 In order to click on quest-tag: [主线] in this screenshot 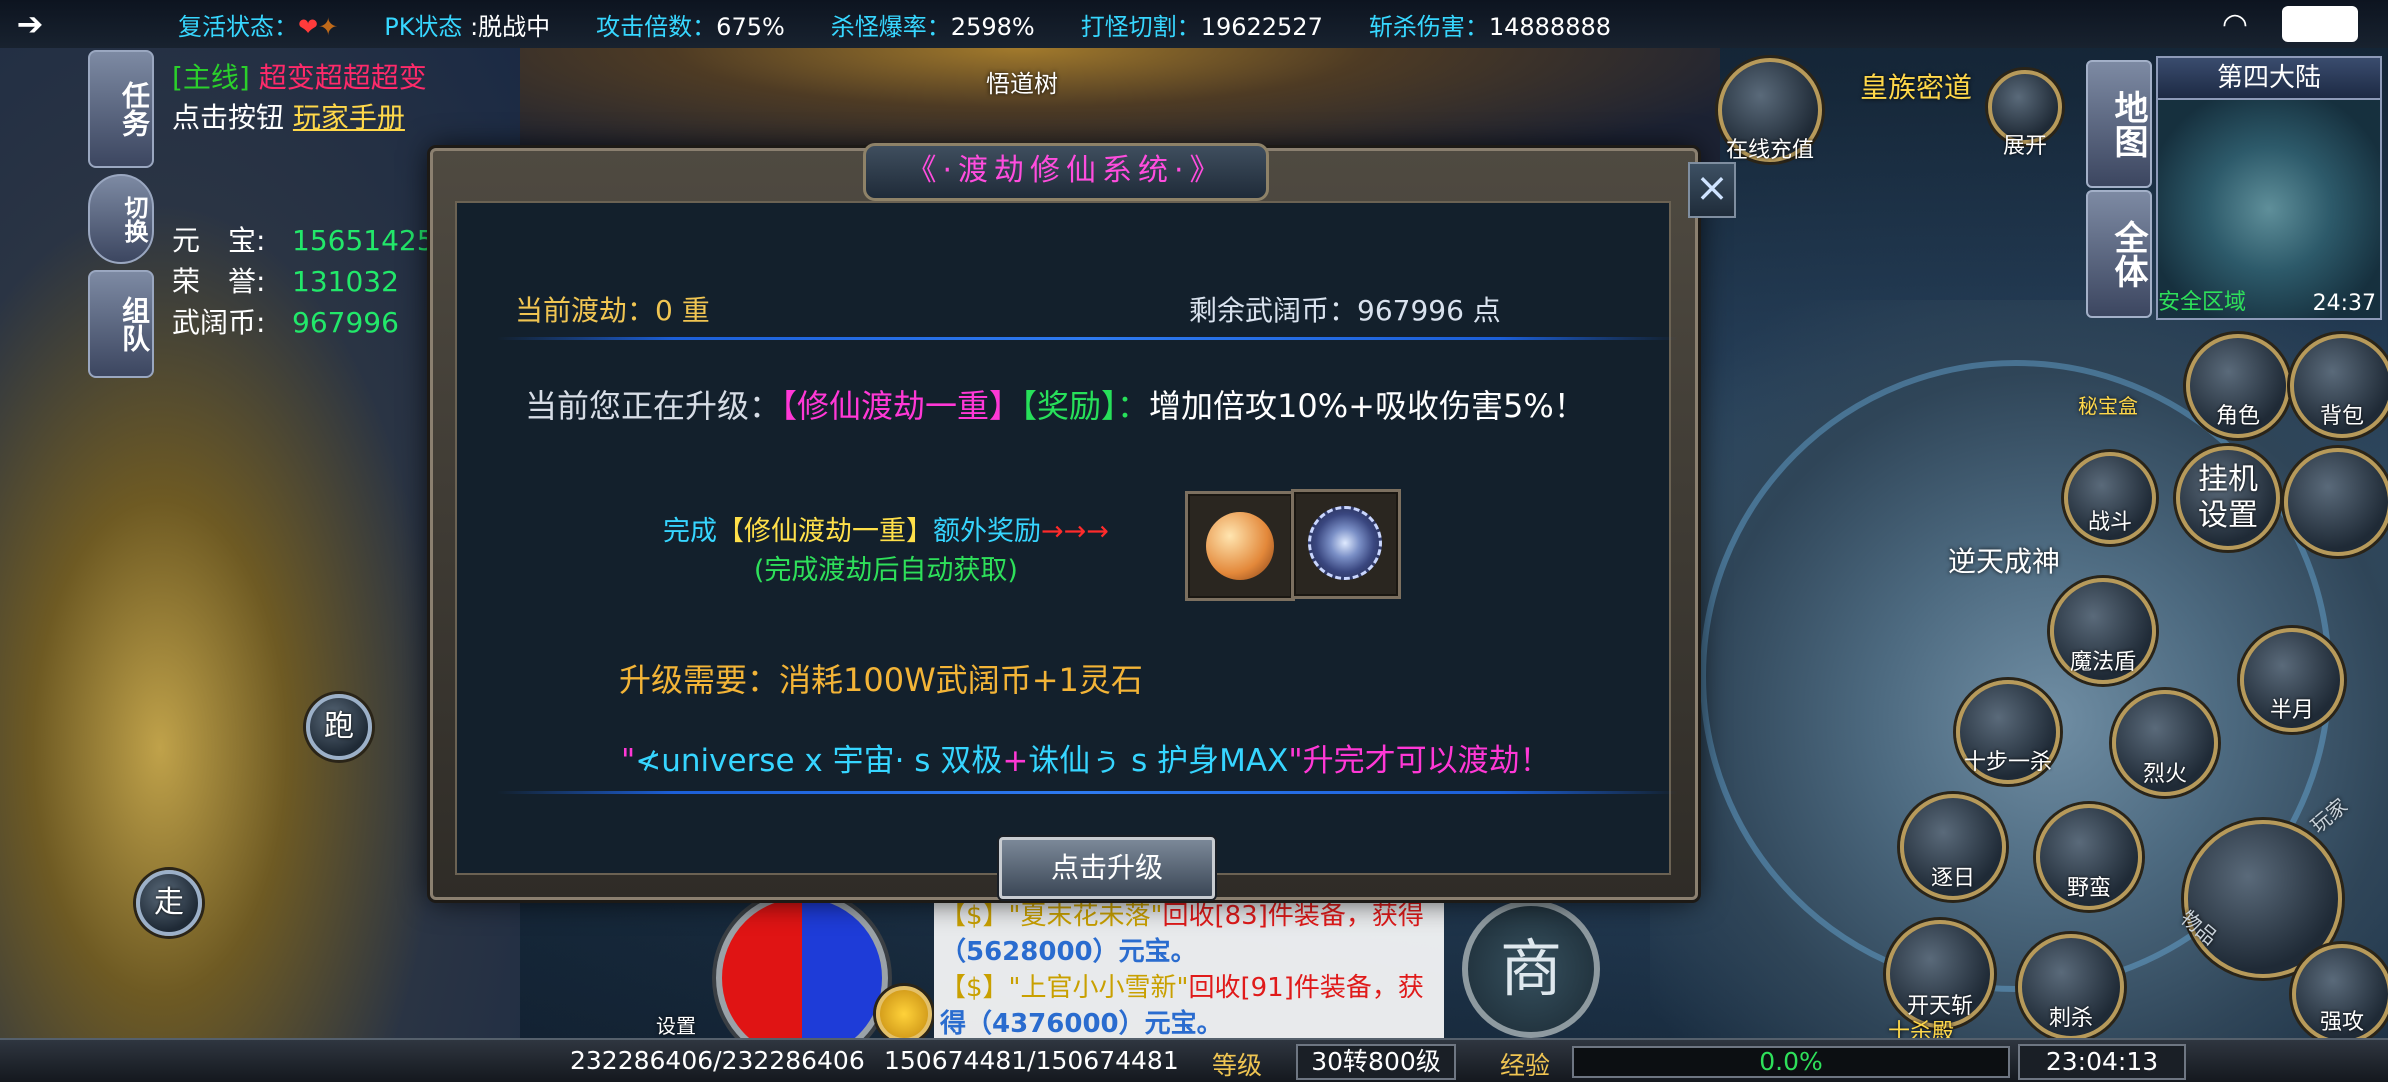, I will do `click(211, 77)`.